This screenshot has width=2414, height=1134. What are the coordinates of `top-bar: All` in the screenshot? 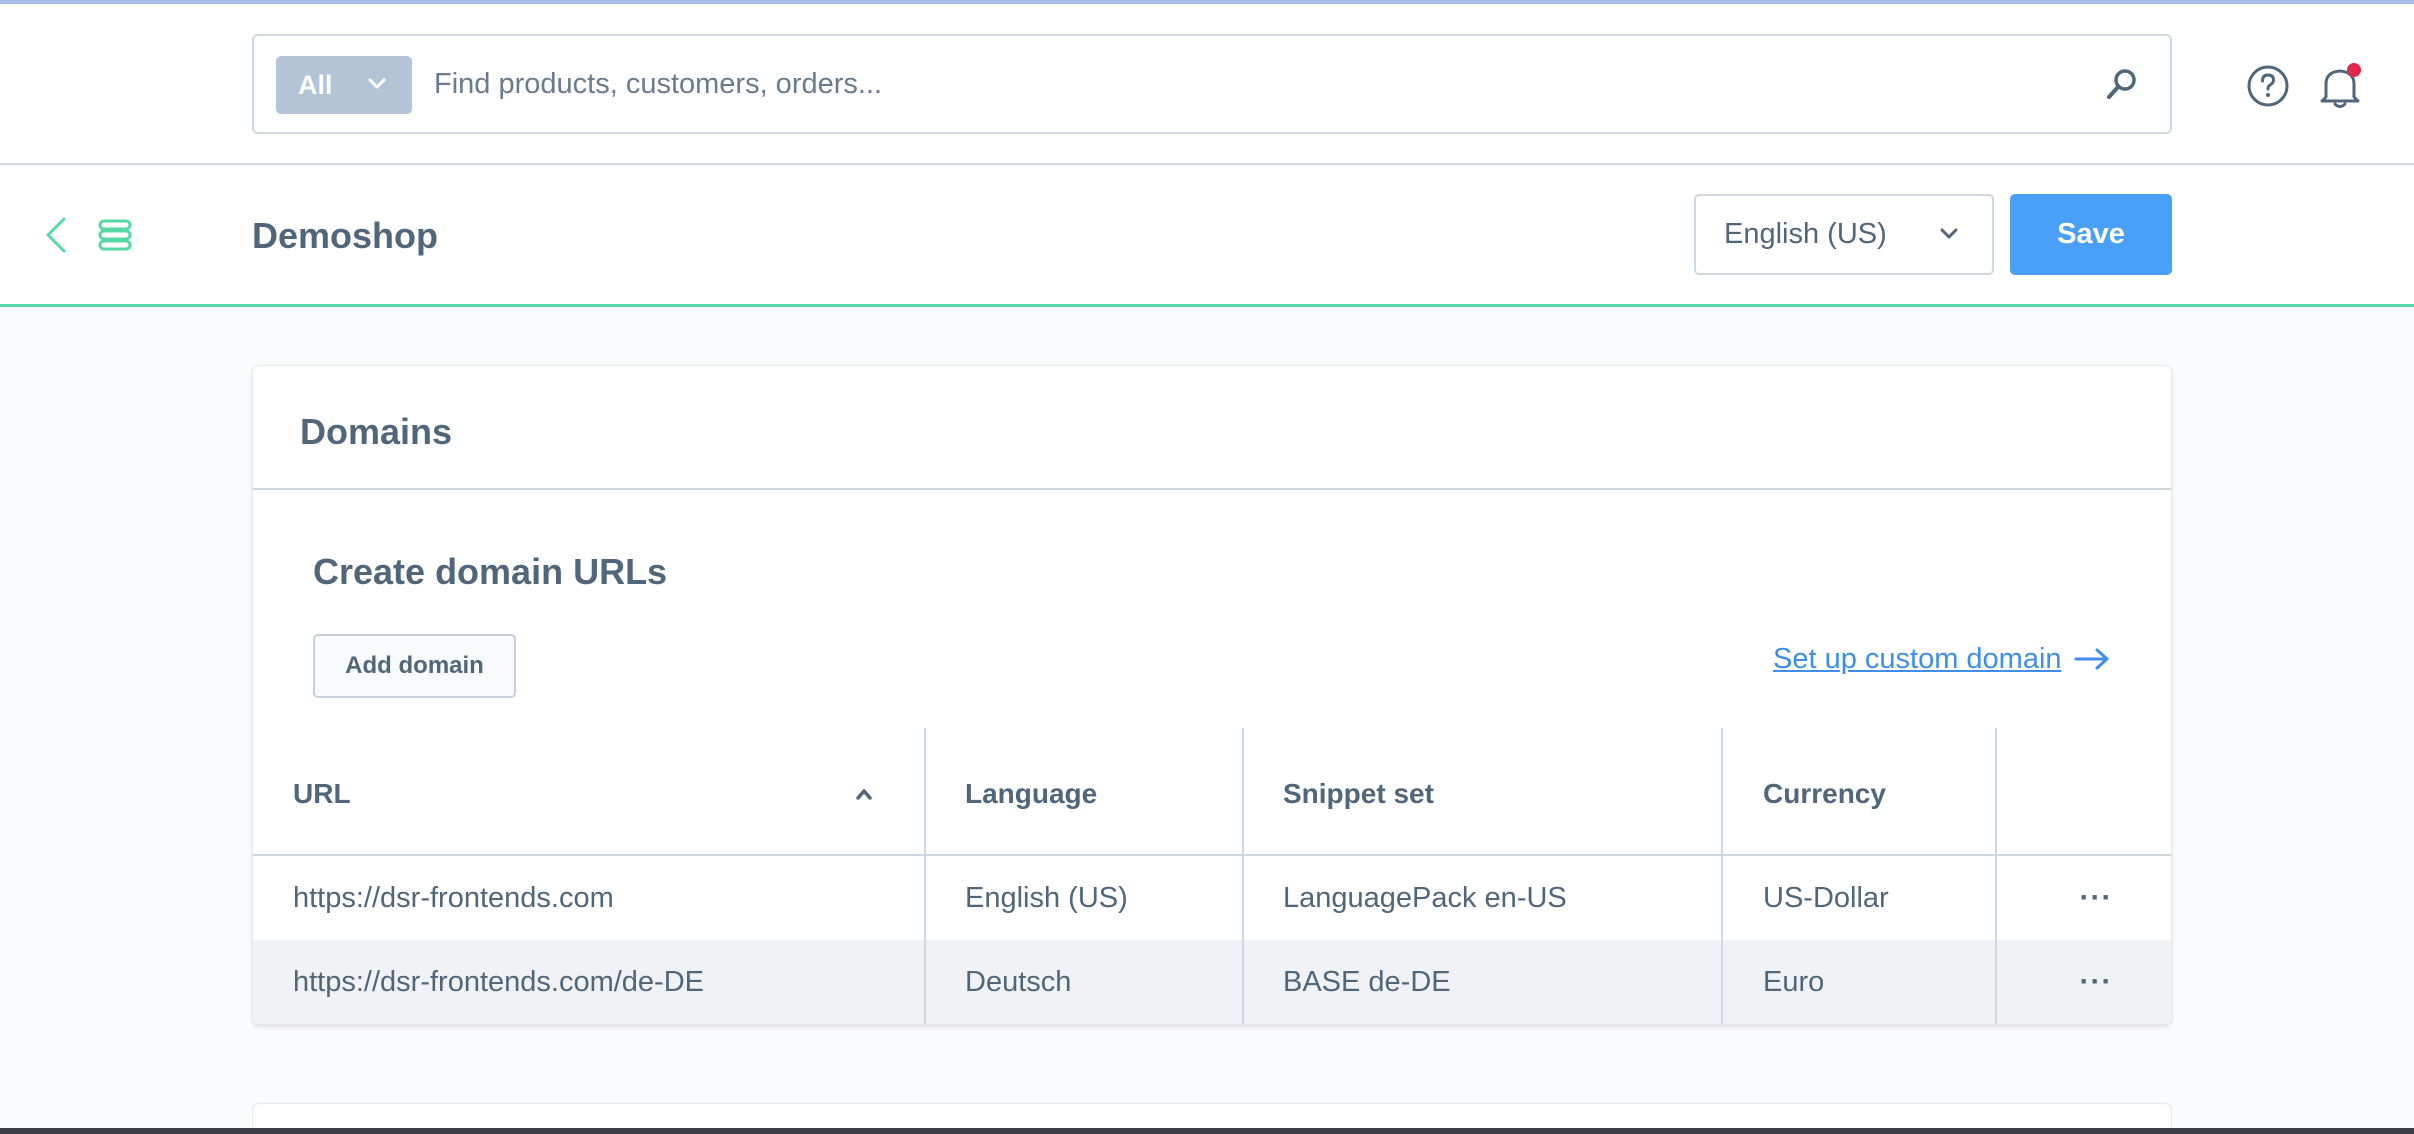 It's located at (1207, 84).